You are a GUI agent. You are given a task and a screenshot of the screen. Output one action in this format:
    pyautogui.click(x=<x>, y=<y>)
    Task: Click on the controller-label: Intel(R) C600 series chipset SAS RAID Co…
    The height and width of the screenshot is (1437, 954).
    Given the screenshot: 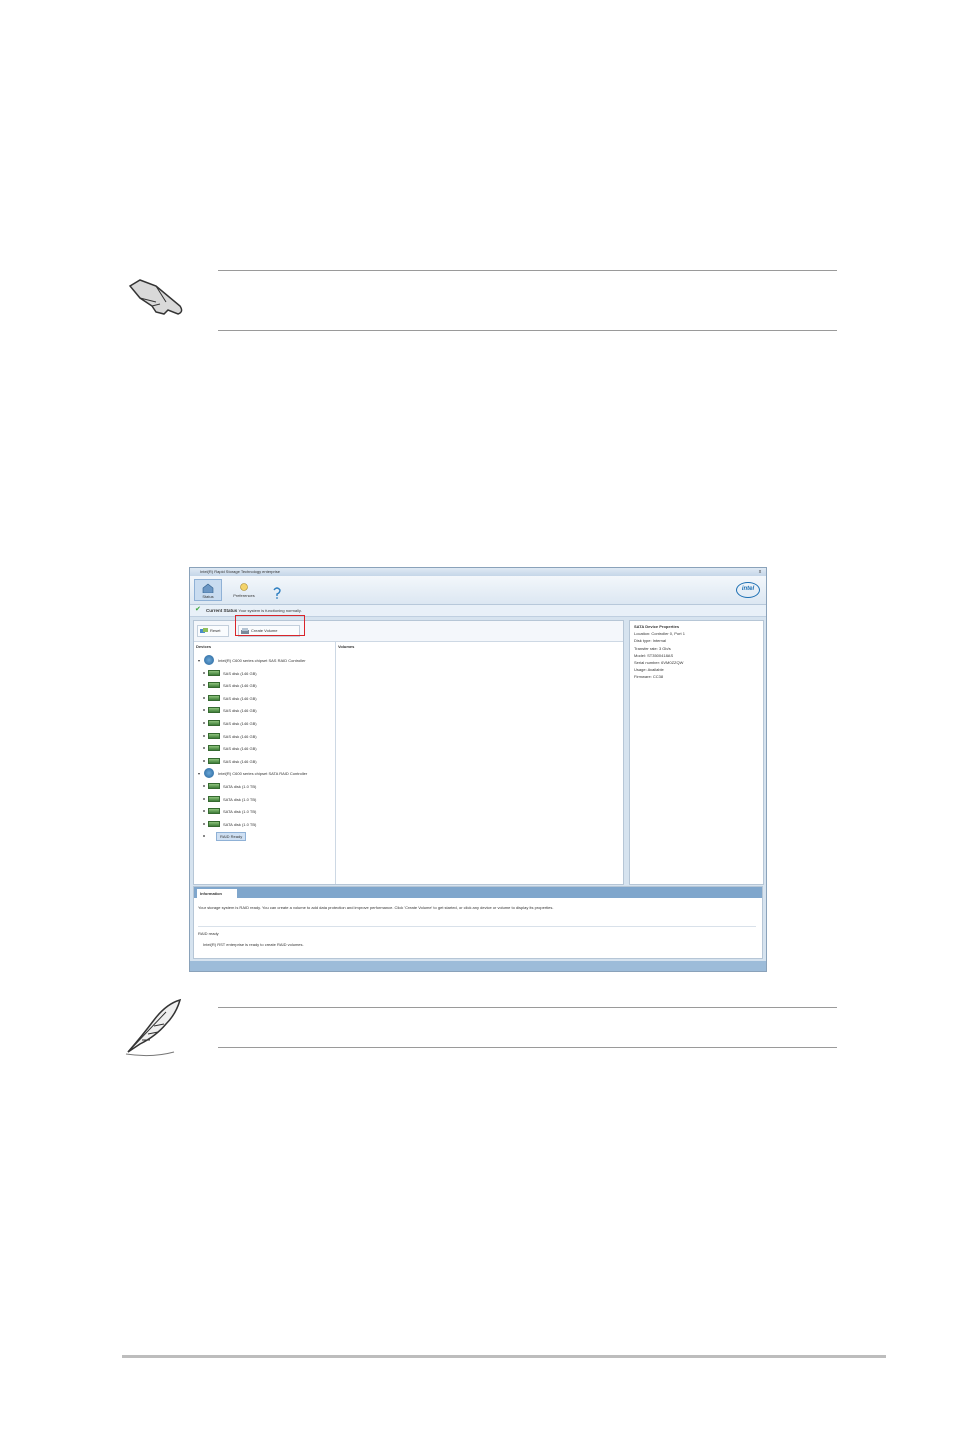 What is the action you would take?
    pyautogui.click(x=262, y=660)
    